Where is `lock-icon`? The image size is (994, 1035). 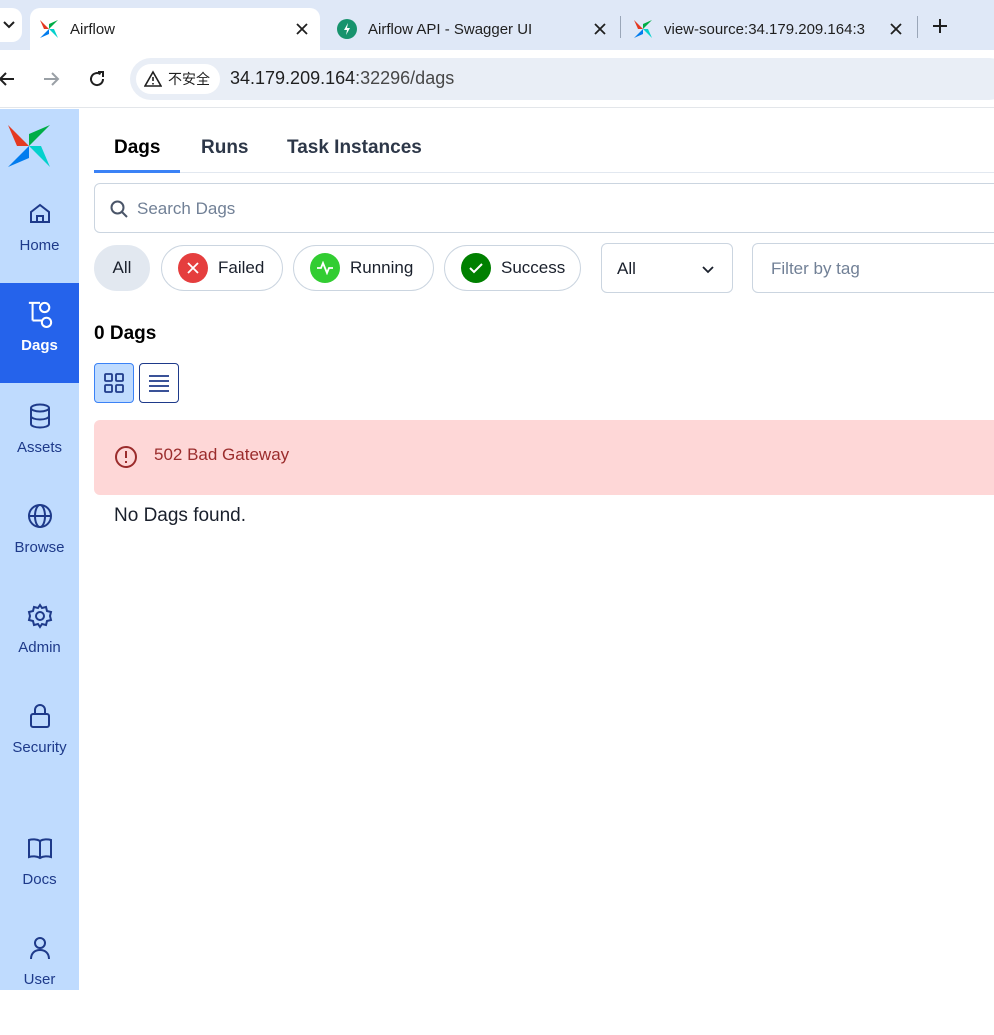
lock-icon is located at coordinates (40, 716).